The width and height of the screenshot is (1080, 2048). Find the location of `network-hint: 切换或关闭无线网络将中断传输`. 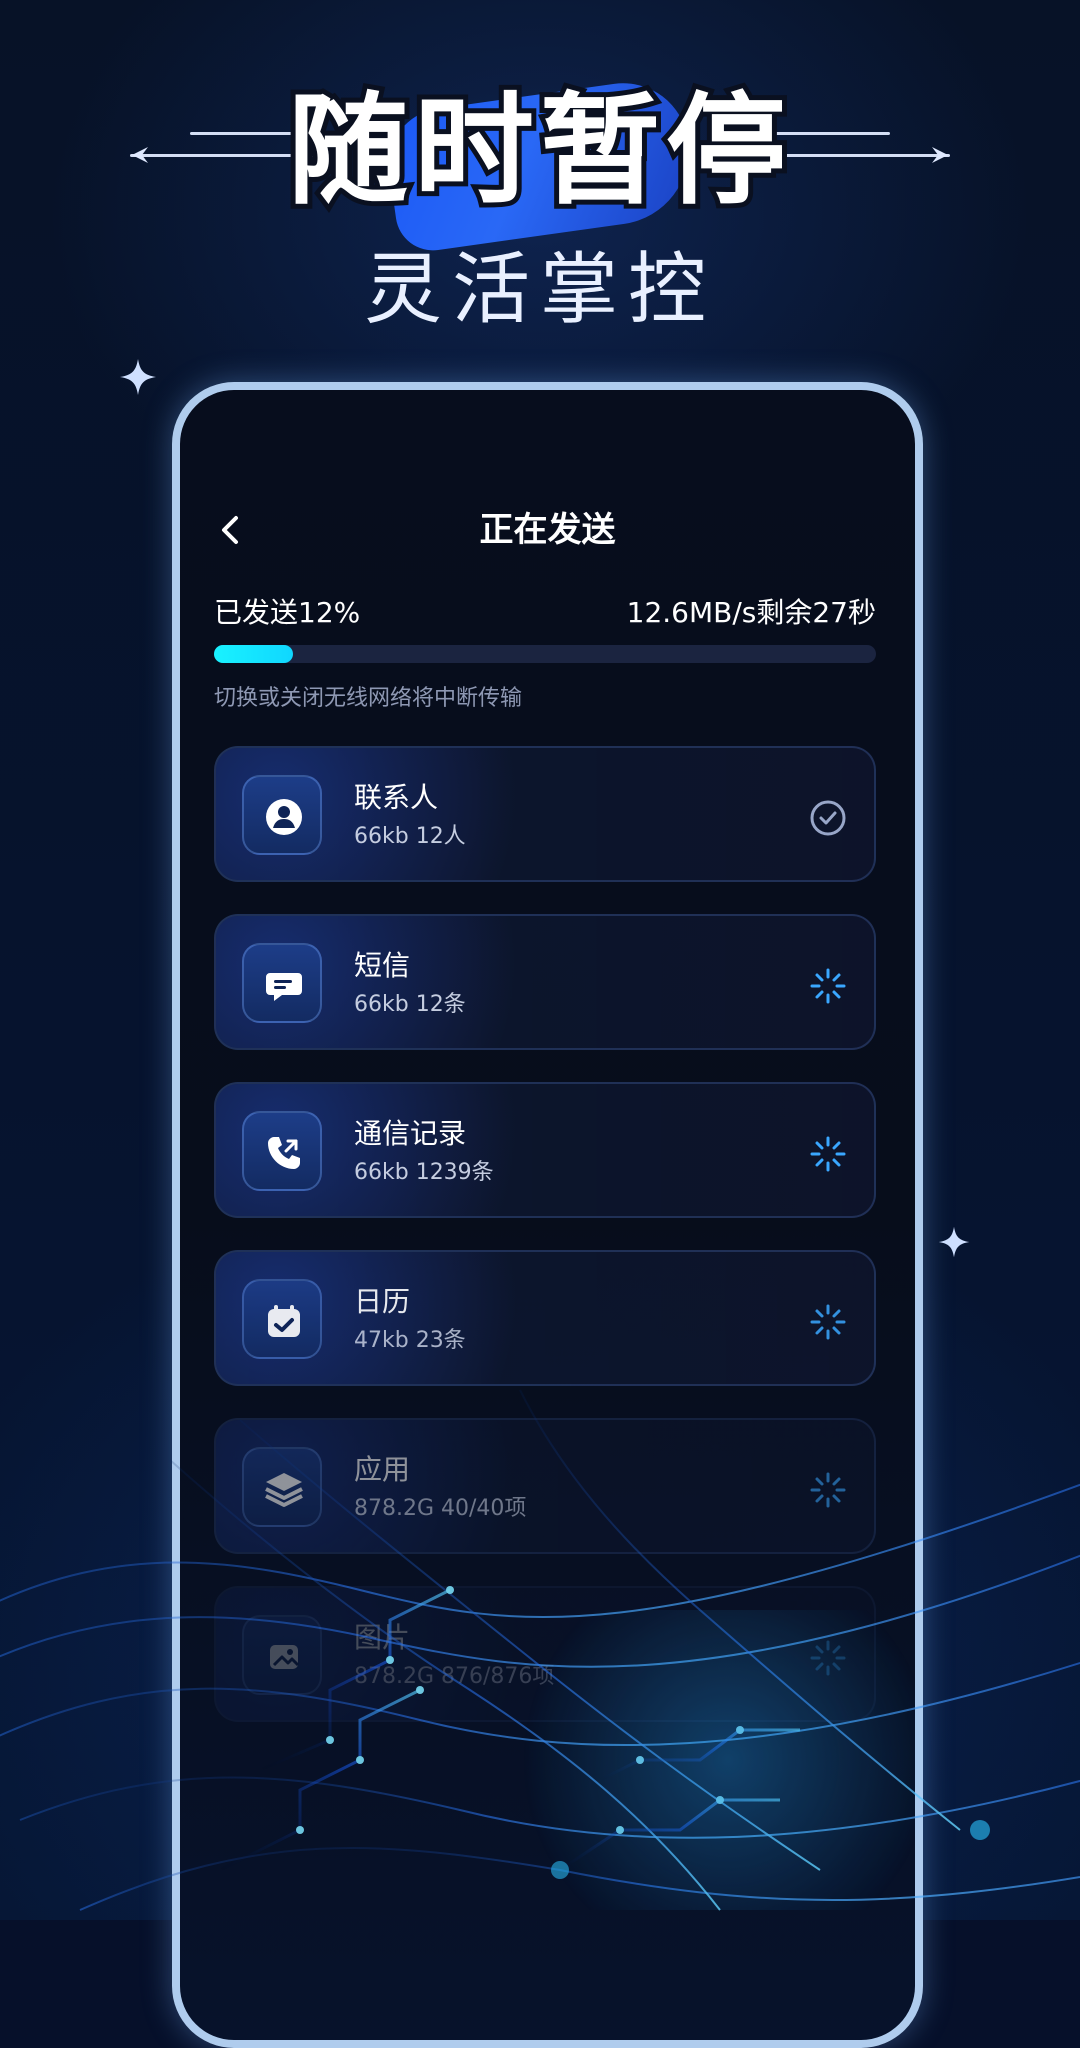

network-hint: 切换或关闭无线网络将中断传输 is located at coordinates (368, 698).